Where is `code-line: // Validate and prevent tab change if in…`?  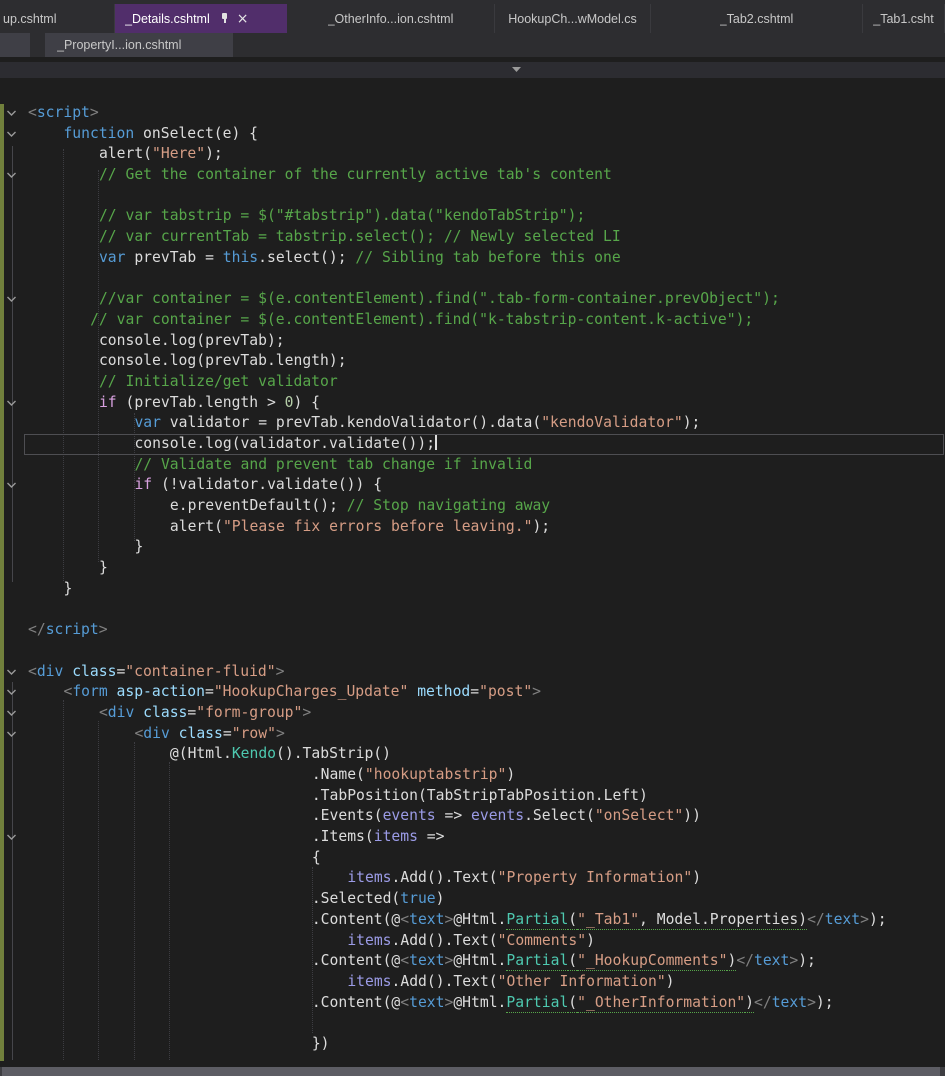 code-line: // Validate and prevent tab change if in… is located at coordinates (472, 465).